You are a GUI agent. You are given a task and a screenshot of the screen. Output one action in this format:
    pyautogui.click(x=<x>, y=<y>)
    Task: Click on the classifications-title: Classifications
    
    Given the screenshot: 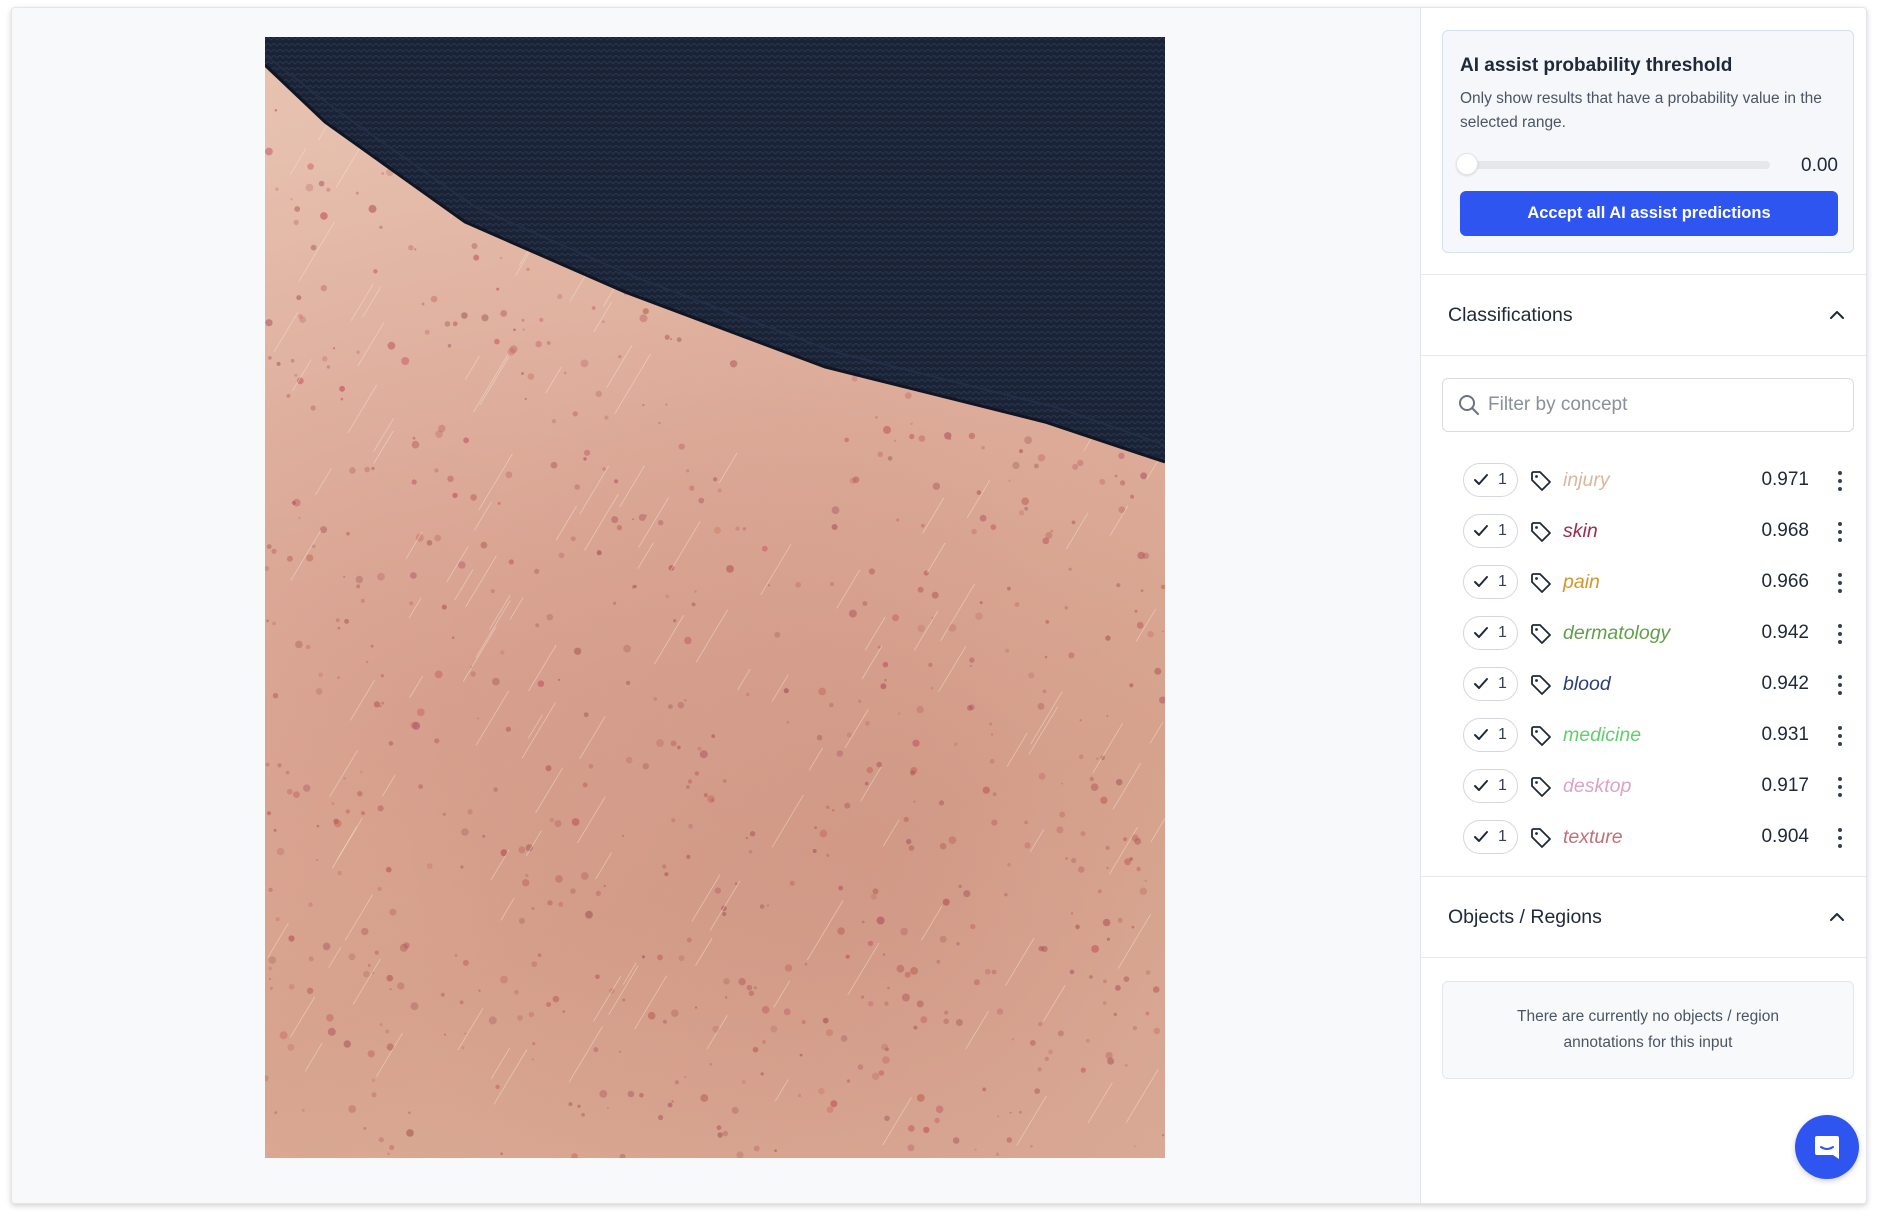 What is the action you would take?
    pyautogui.click(x=1510, y=314)
    